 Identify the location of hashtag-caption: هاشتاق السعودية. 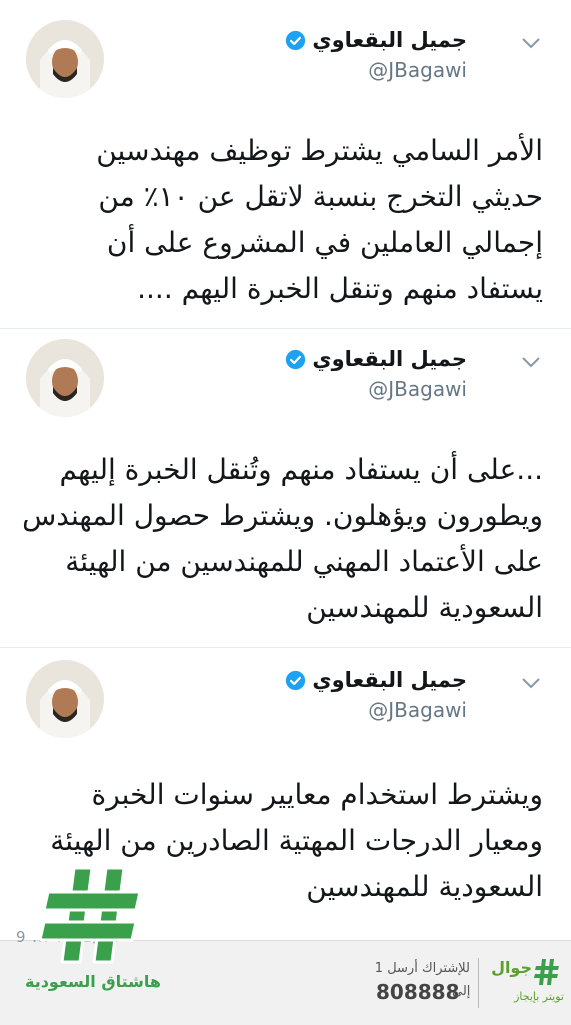
(92, 981).